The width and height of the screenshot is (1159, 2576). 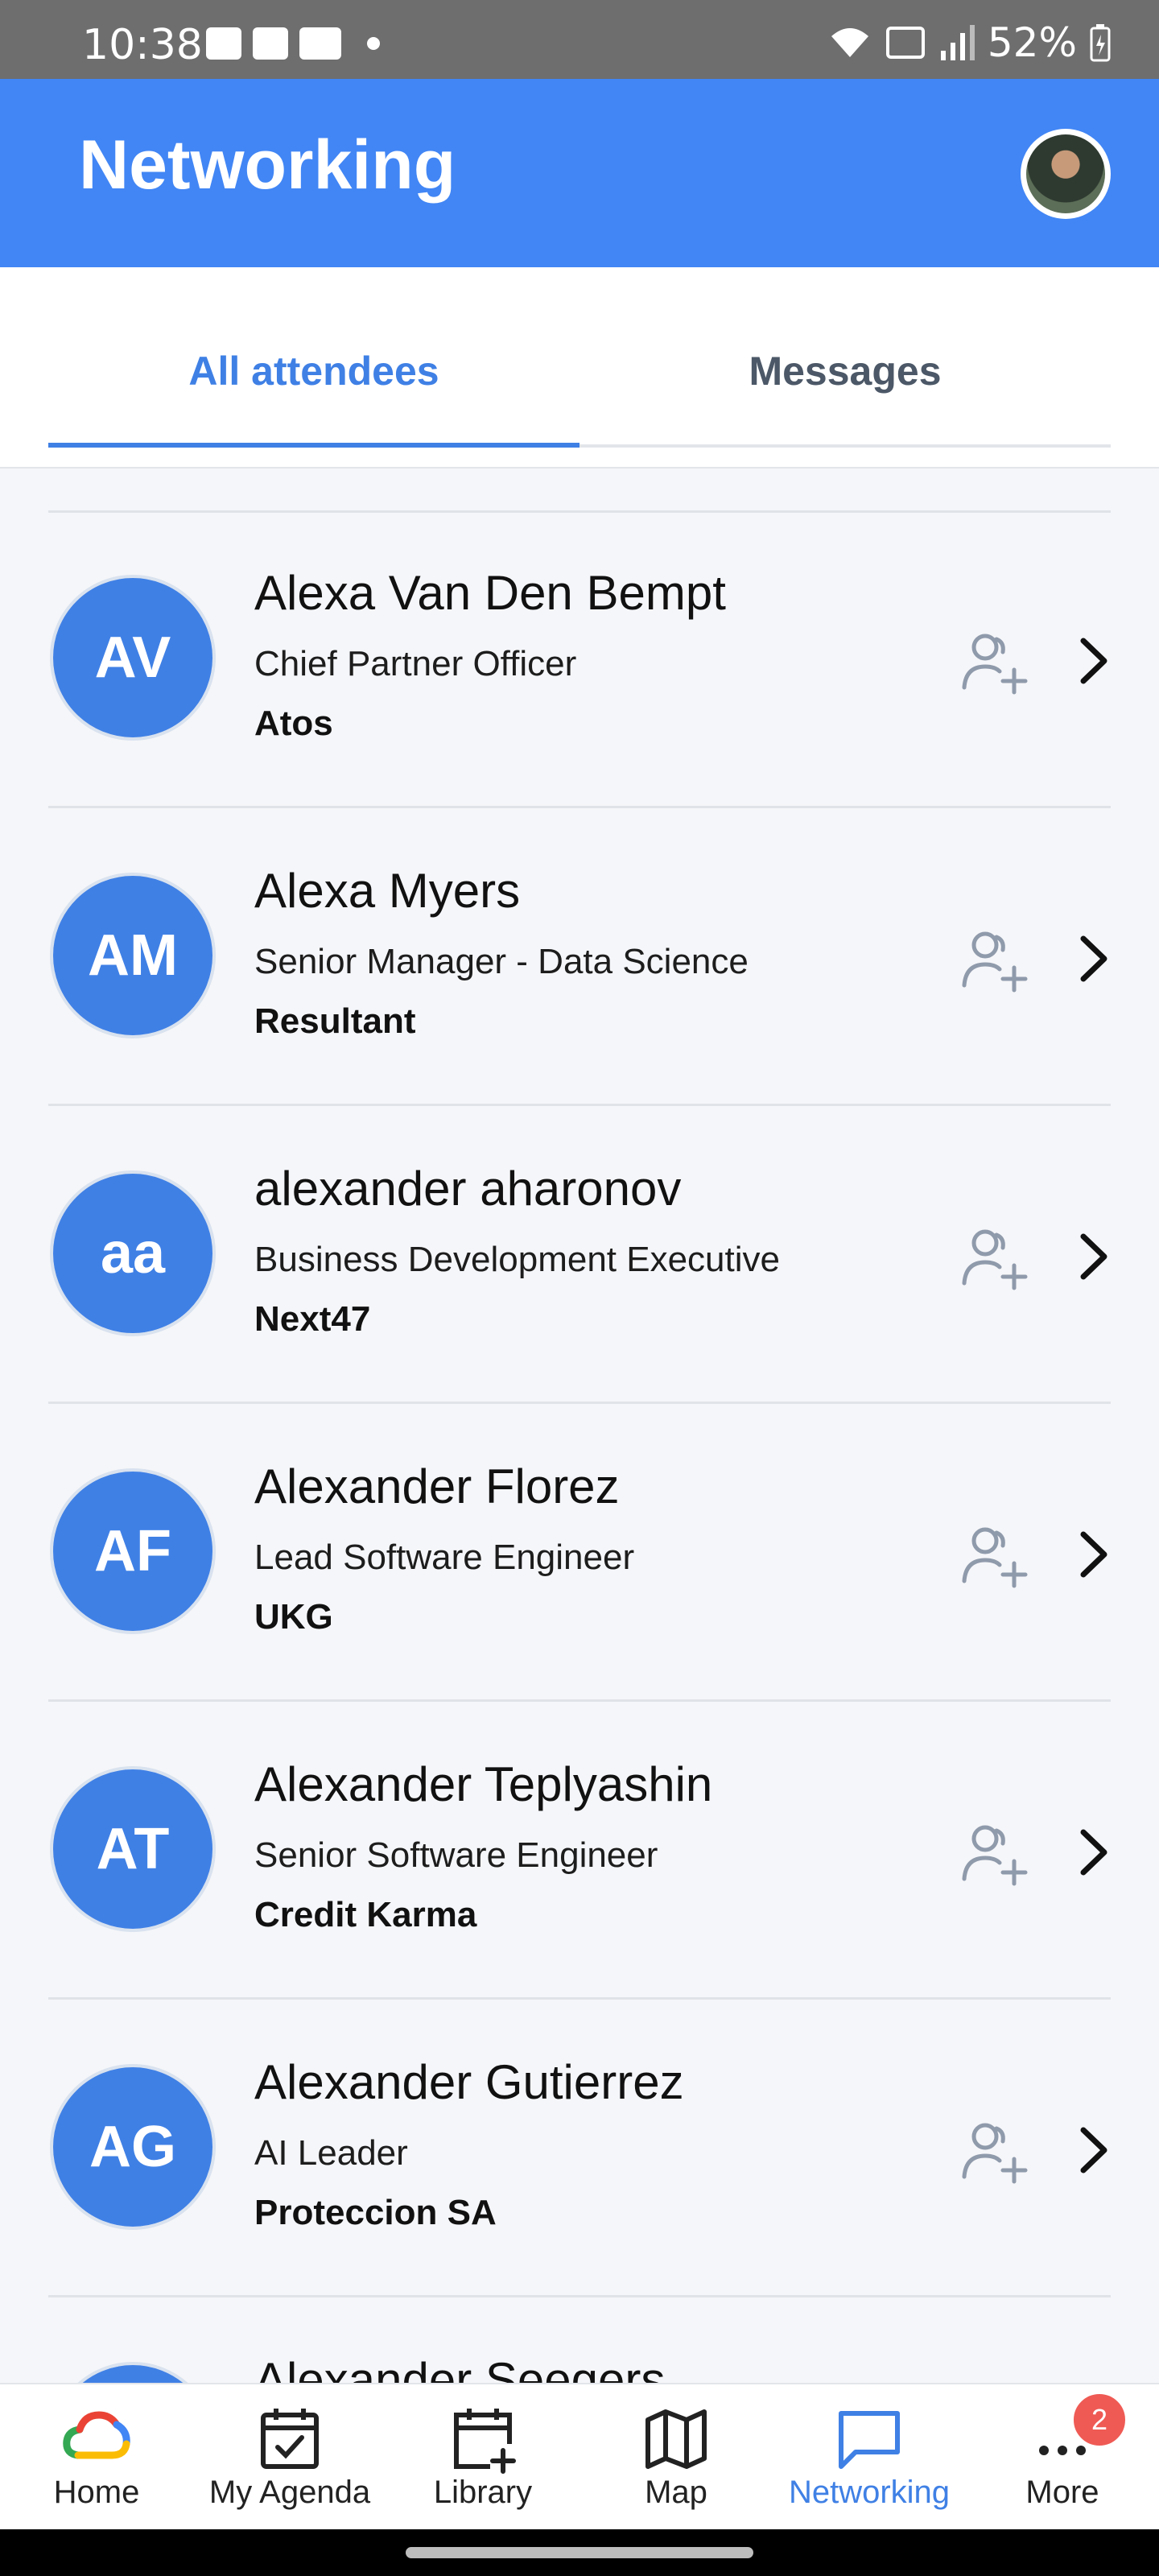 I want to click on chat-bubble-icon, so click(x=869, y=2440).